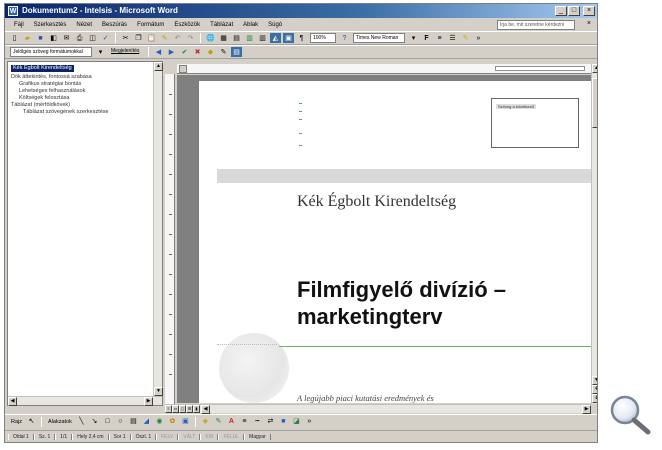  I want to click on menu-edit: Szerkesztés, so click(50, 25).